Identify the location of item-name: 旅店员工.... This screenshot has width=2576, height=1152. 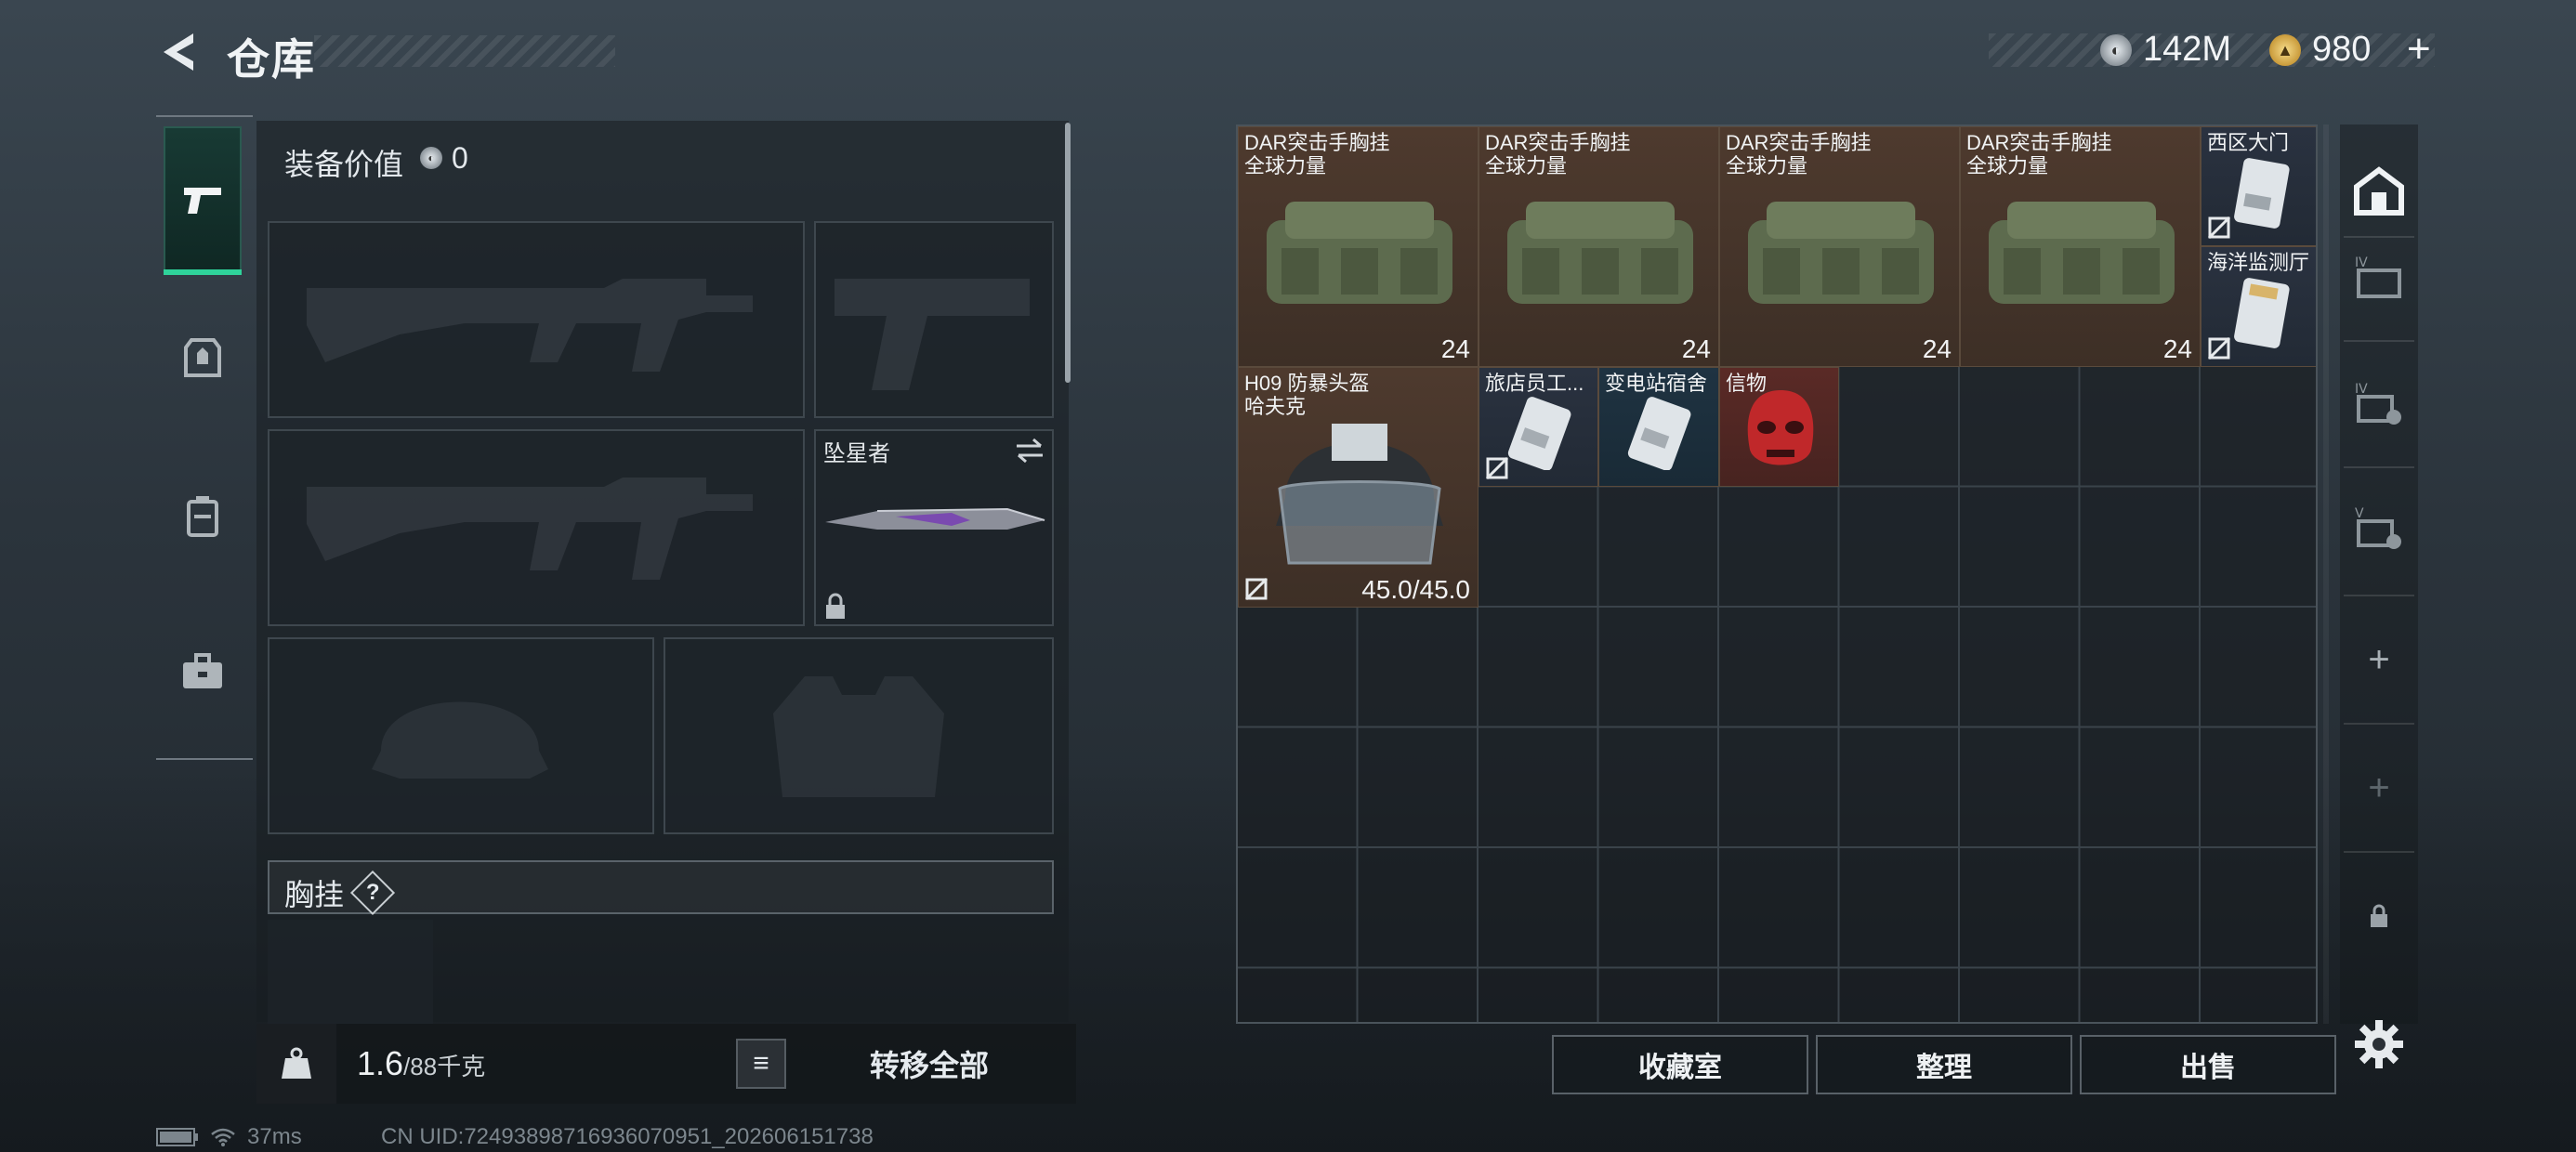
(1534, 383).